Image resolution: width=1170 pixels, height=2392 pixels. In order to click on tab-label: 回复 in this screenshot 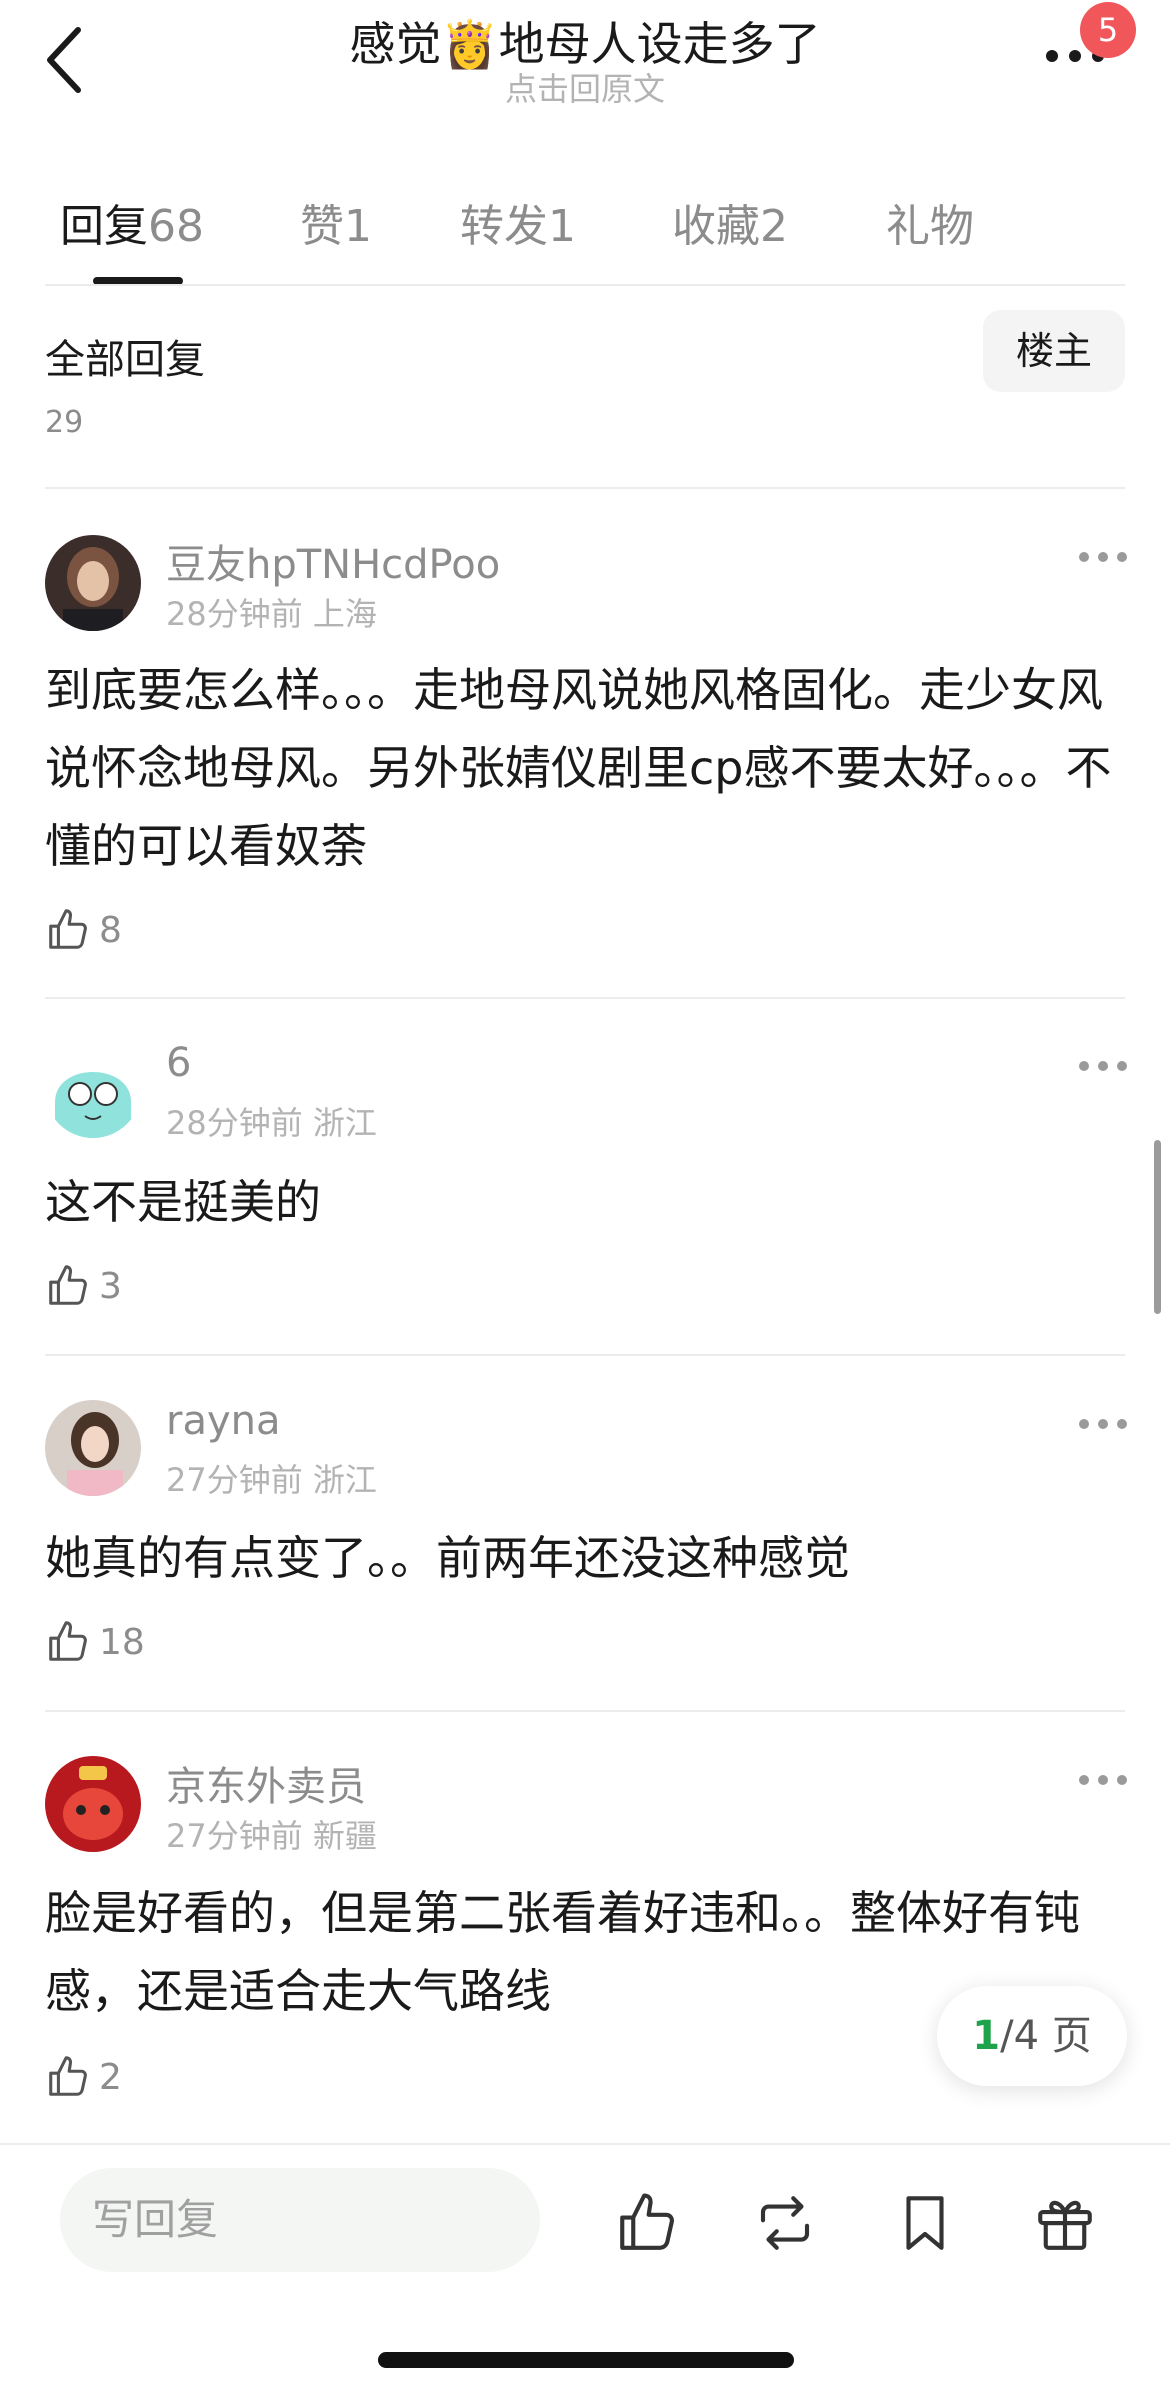, I will do `click(104, 226)`.